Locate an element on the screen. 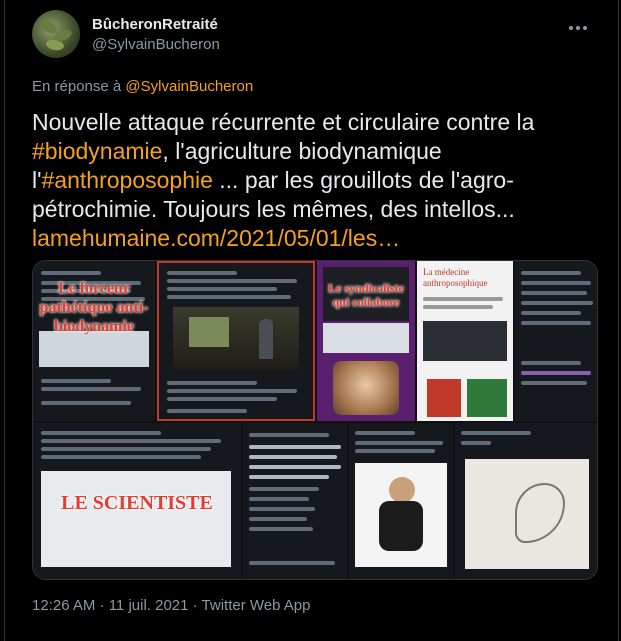 This screenshot has width=621, height=641. tweet-header: BûcheronRetraité @SylvainBucheron is located at coordinates (312, 38).